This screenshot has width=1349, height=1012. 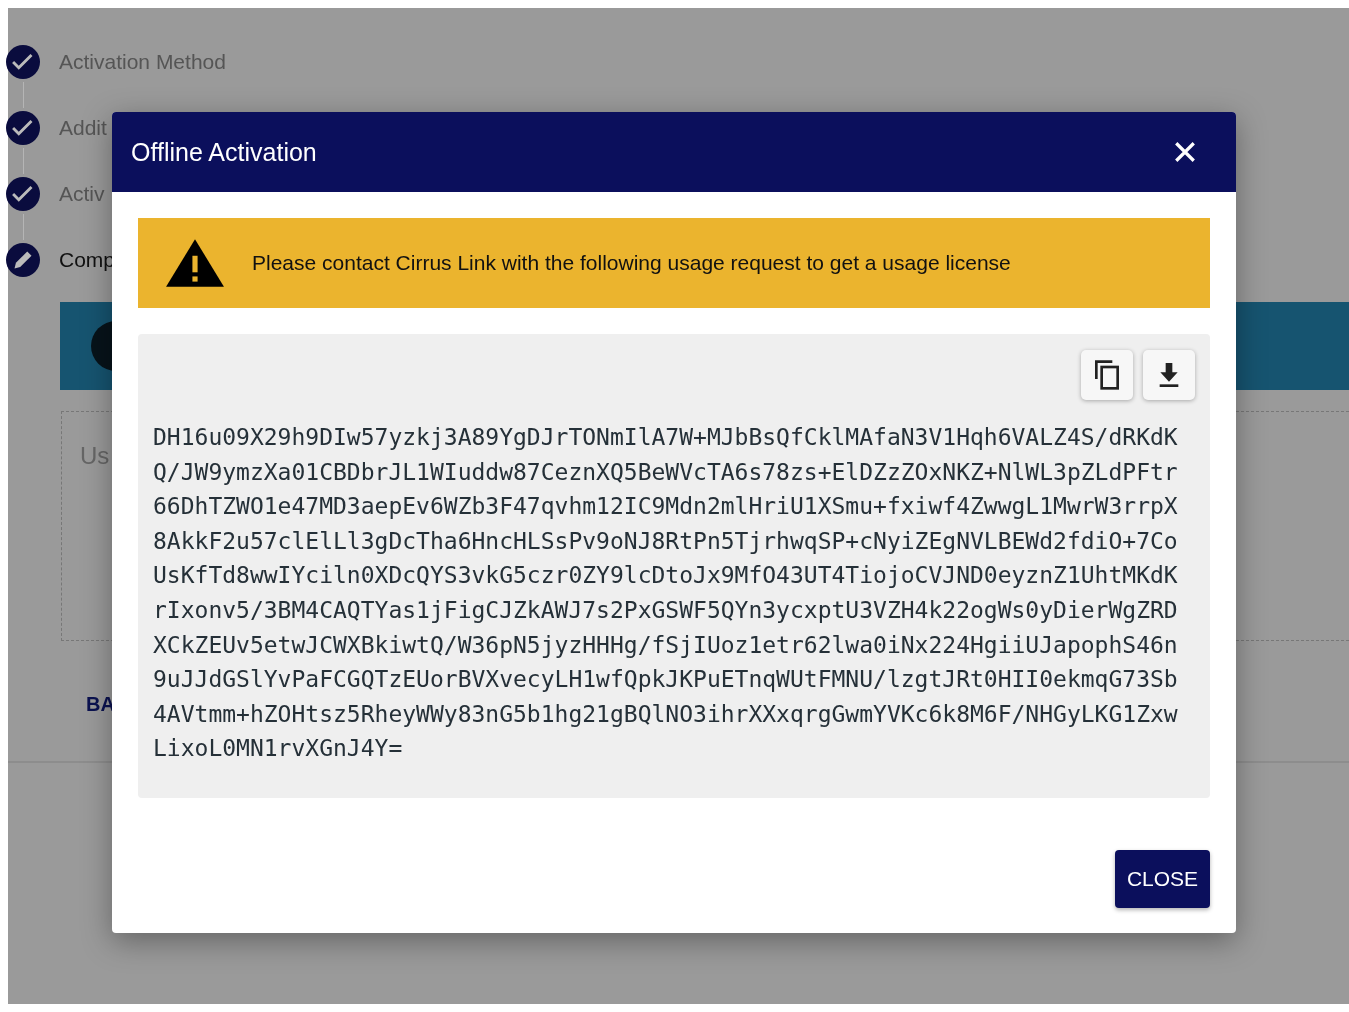 I want to click on dialog-title: Offline Activation, so click(x=224, y=152).